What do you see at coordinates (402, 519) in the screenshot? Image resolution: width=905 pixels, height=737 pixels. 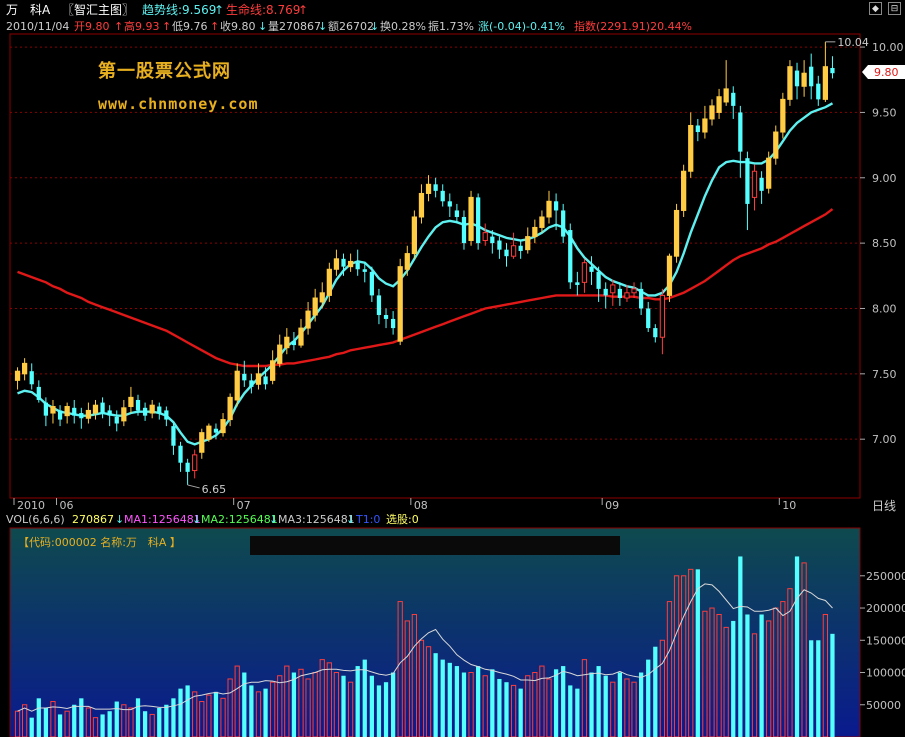 I see `pick-value: 选股:0` at bounding box center [402, 519].